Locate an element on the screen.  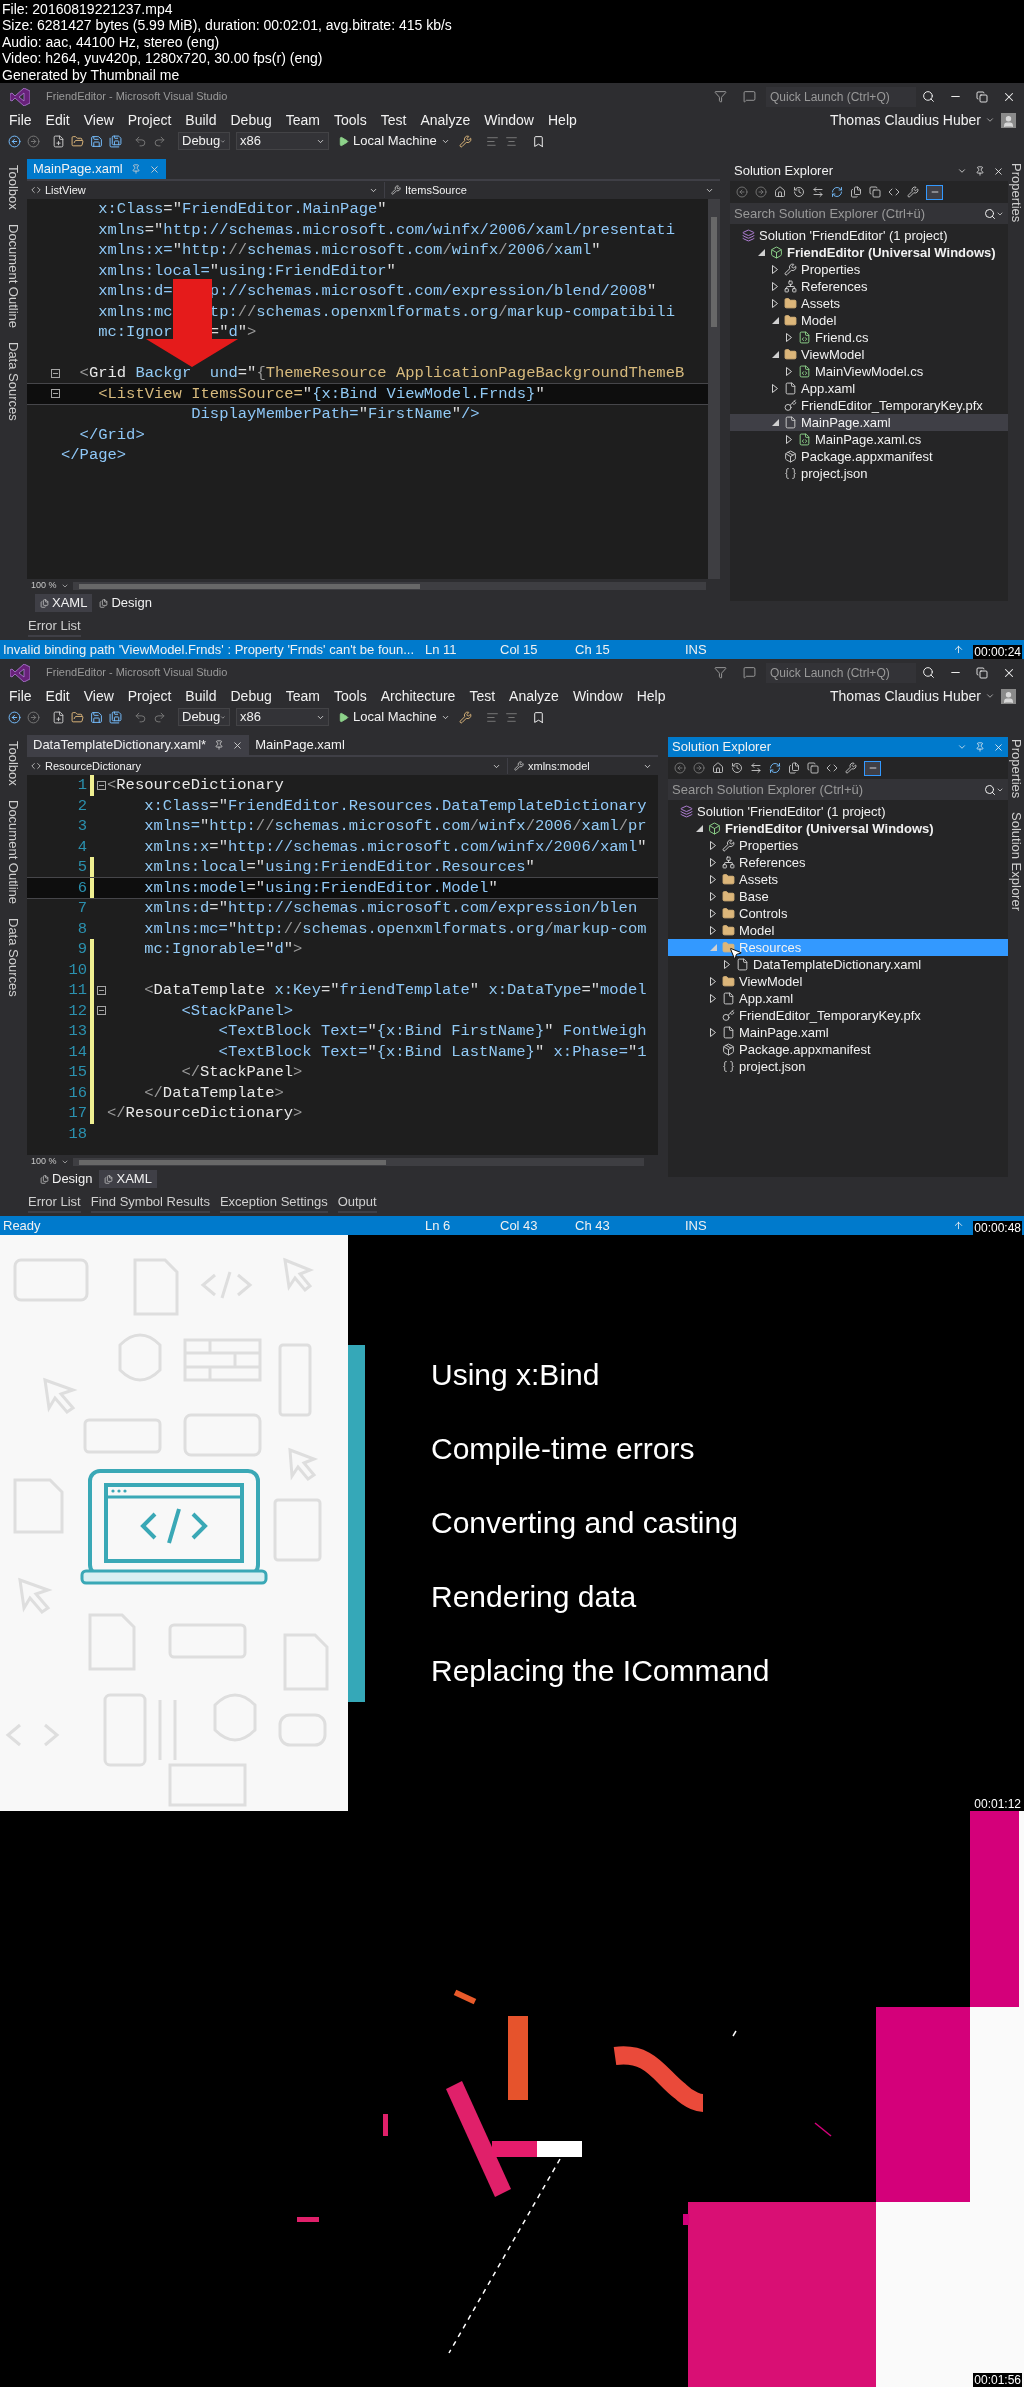
tree-item: FriendEditor_TemporaryKey.pfx is located at coordinates (838, 1015).